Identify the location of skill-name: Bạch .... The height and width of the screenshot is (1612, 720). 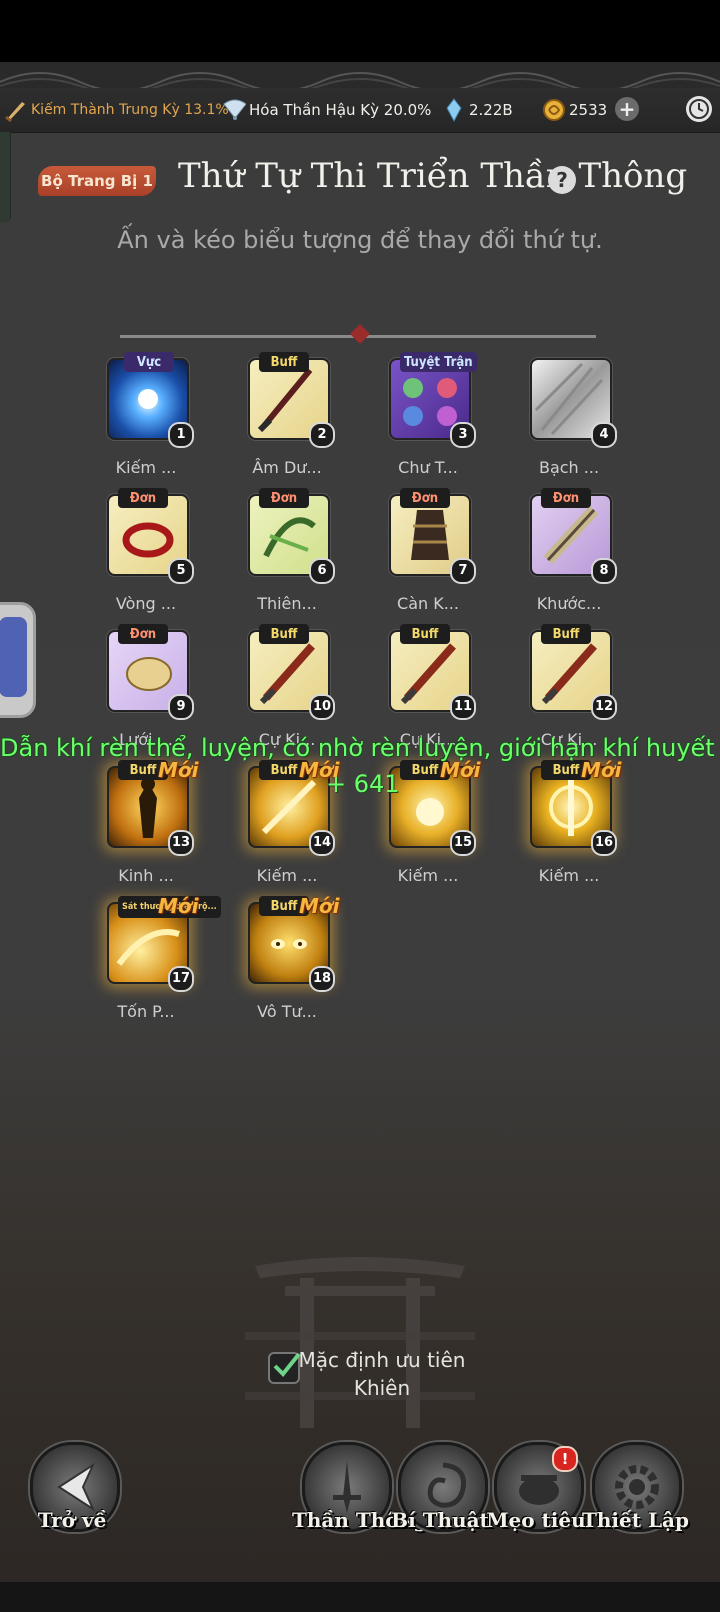
(569, 467).